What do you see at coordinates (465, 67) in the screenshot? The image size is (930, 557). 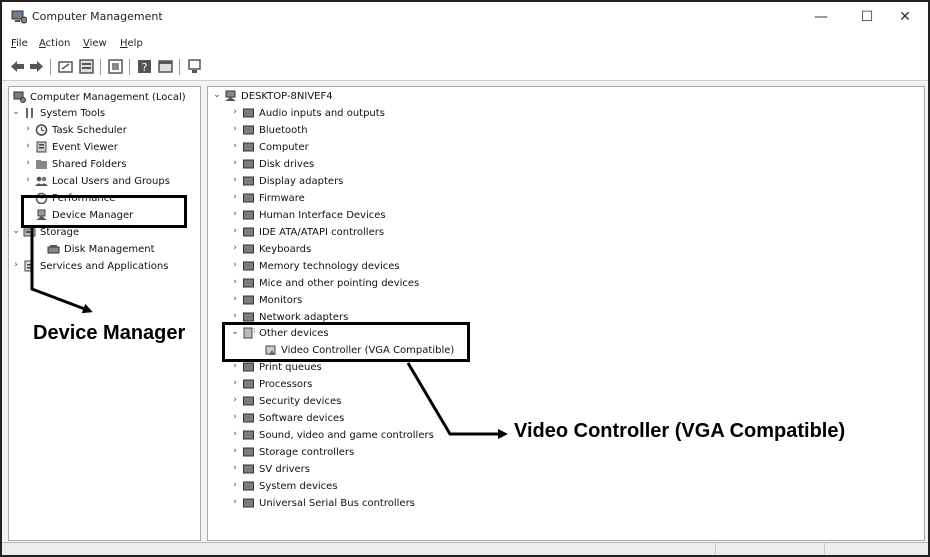 I see `toolbar: ?` at bounding box center [465, 67].